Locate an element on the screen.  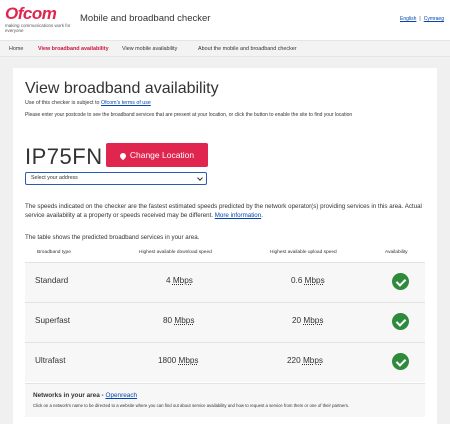
lang-english-link: English is located at coordinates (408, 19).